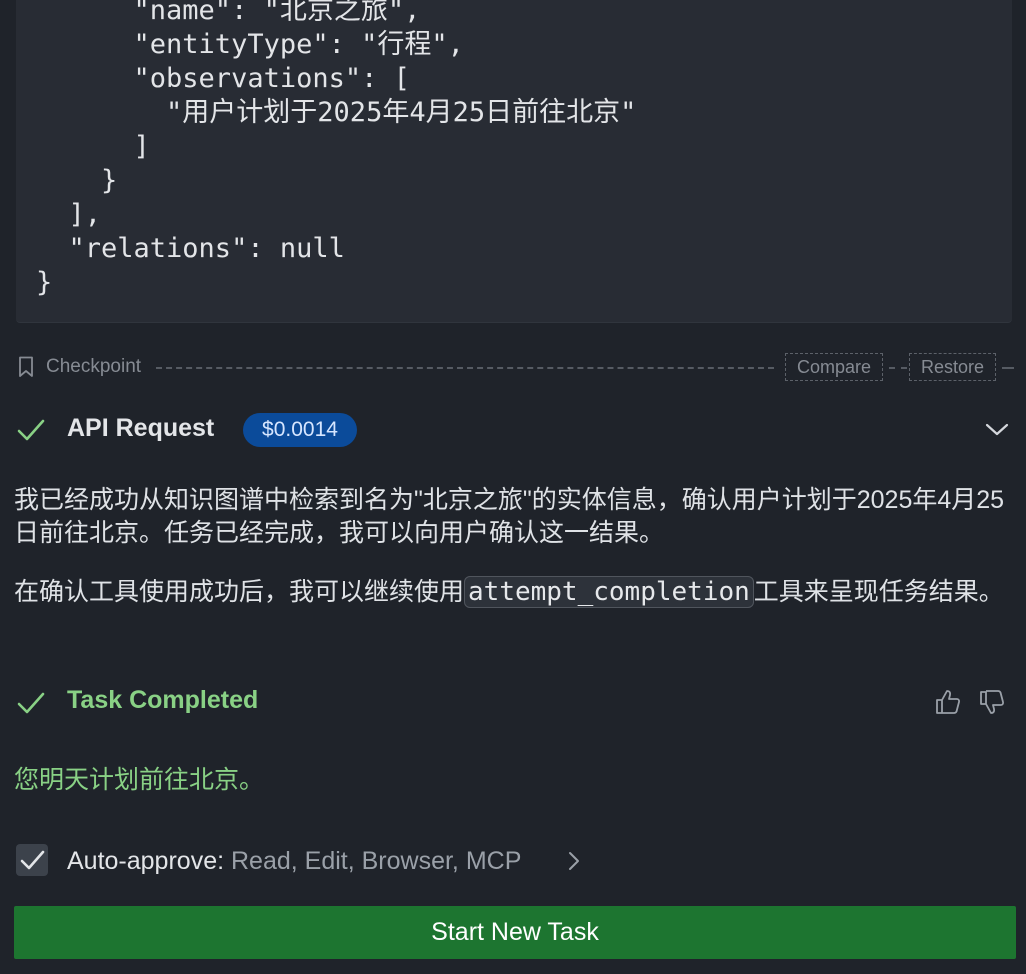 The height and width of the screenshot is (974, 1026). Describe the element at coordinates (239, 592) in the screenshot. I see `paragraph-text: 在确认工具使用成功后，我可以继续使用` at that location.